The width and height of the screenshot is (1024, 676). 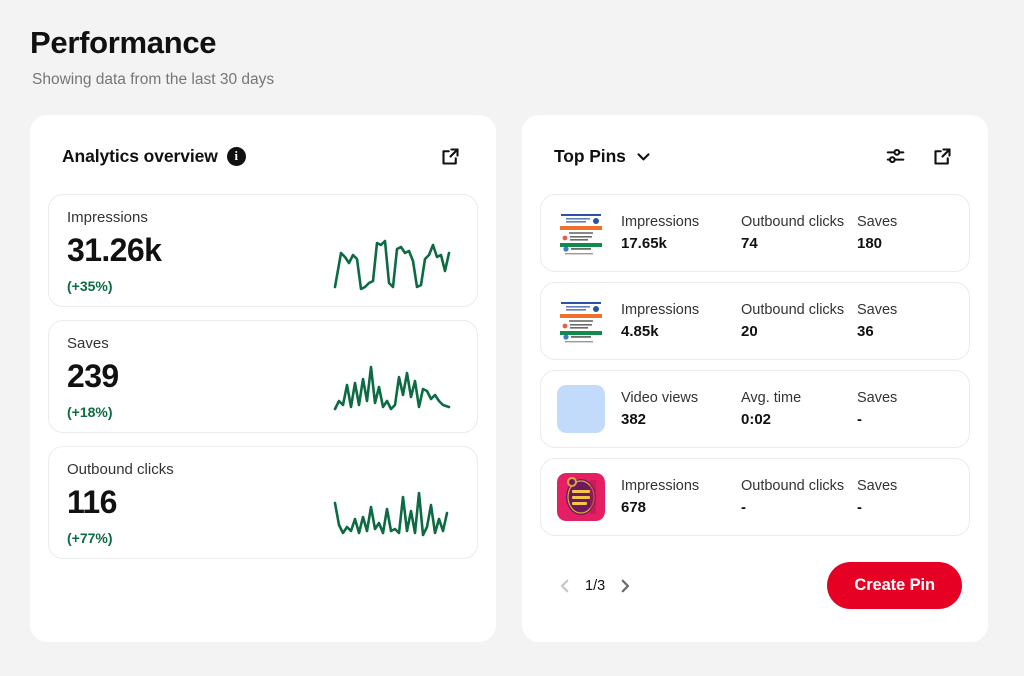 What do you see at coordinates (120, 503) in the screenshot?
I see `metric-text: Outbound clicks 116 (+77%)` at bounding box center [120, 503].